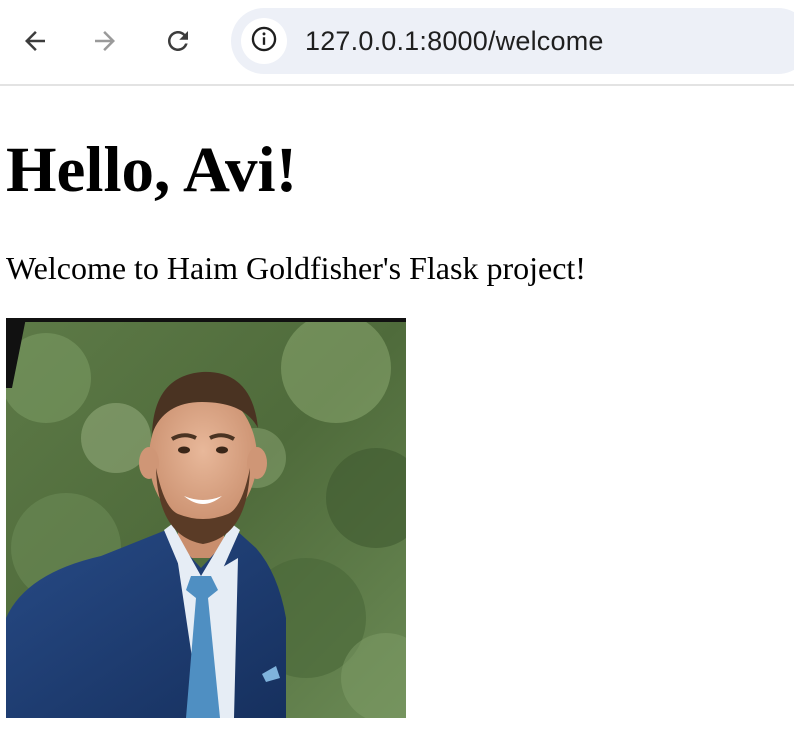 The width and height of the screenshot is (794, 731). I want to click on info-icon, so click(264, 41).